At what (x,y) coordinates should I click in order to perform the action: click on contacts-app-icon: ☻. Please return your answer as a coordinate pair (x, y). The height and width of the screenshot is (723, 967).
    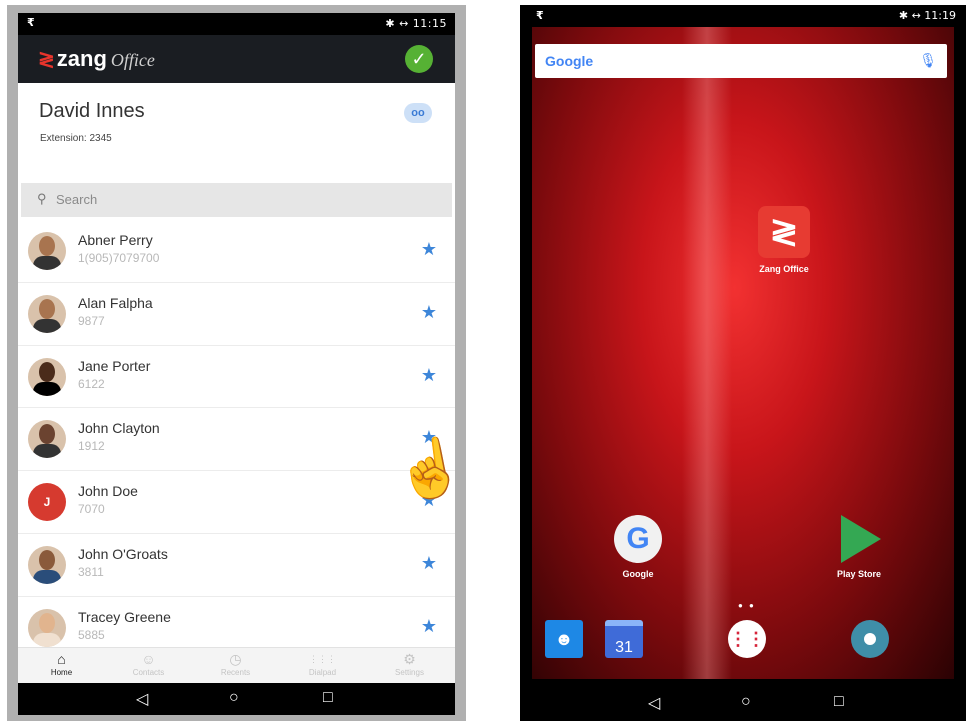
    Looking at the image, I should click on (564, 639).